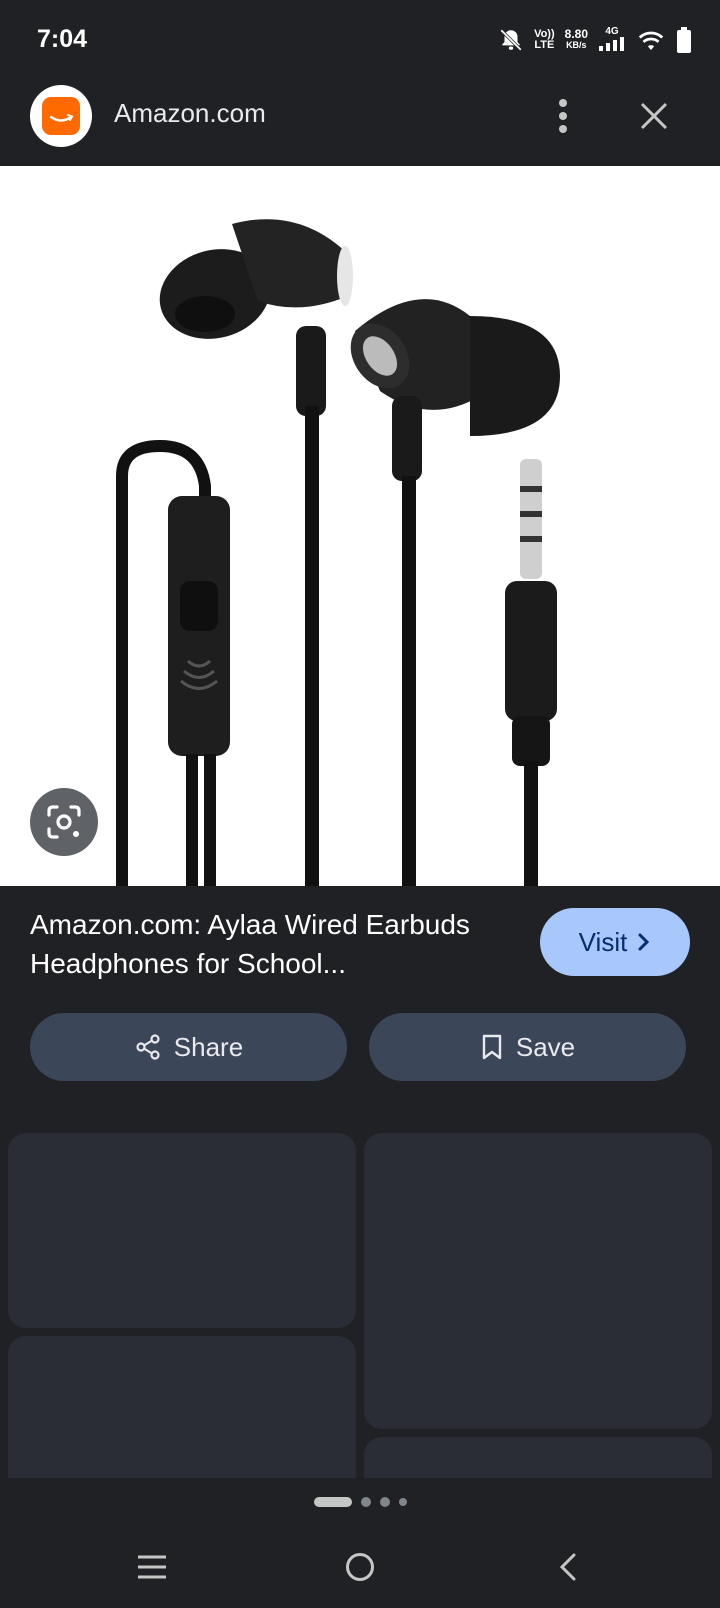 The height and width of the screenshot is (1608, 720). I want to click on status-icons: Vo)) LTE 8.80 KB/s 4G, so click(595, 40).